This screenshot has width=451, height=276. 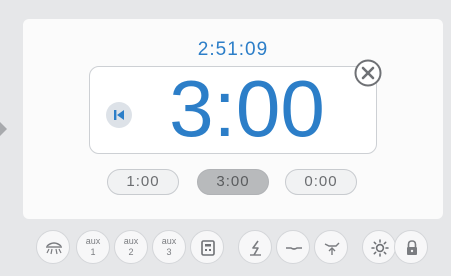 I want to click on lock-button, so click(x=411, y=247).